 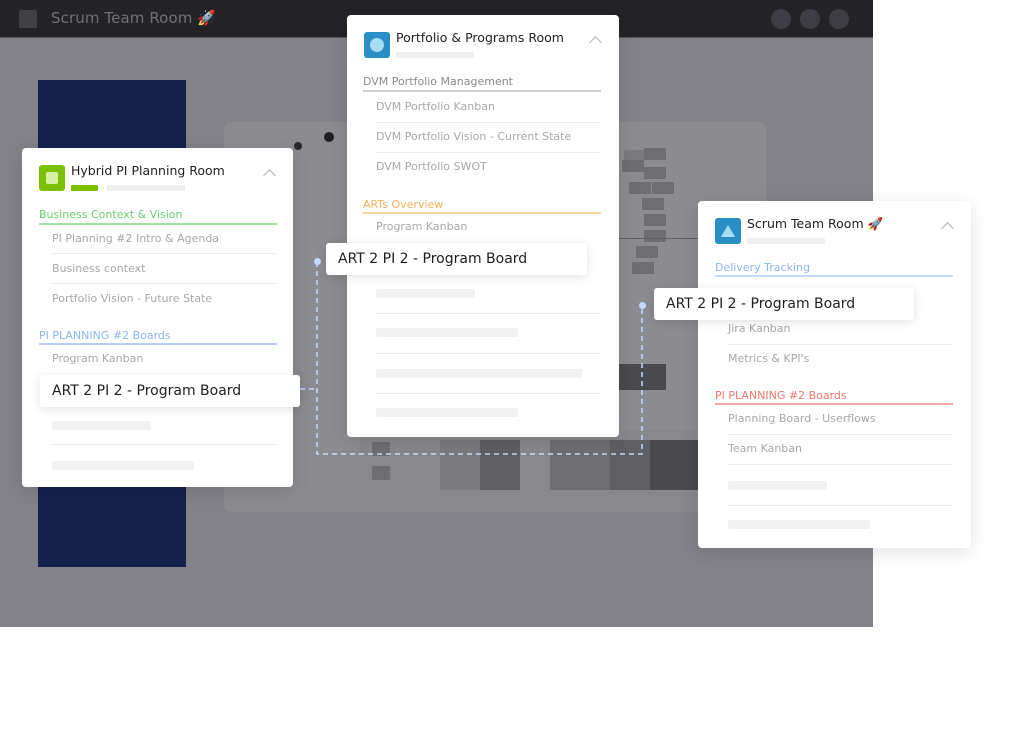 I want to click on card-header: Scrum Team Room 🚀, so click(x=834, y=231).